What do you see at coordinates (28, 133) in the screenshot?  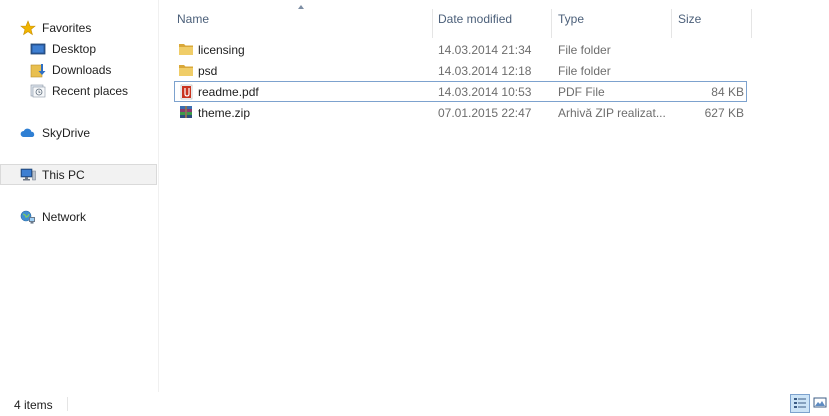 I see `cloud-icon` at bounding box center [28, 133].